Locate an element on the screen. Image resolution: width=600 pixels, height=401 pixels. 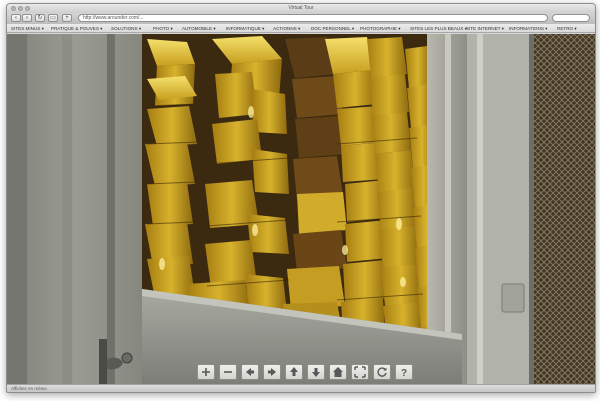
zoom-in-button is located at coordinates (206, 372).